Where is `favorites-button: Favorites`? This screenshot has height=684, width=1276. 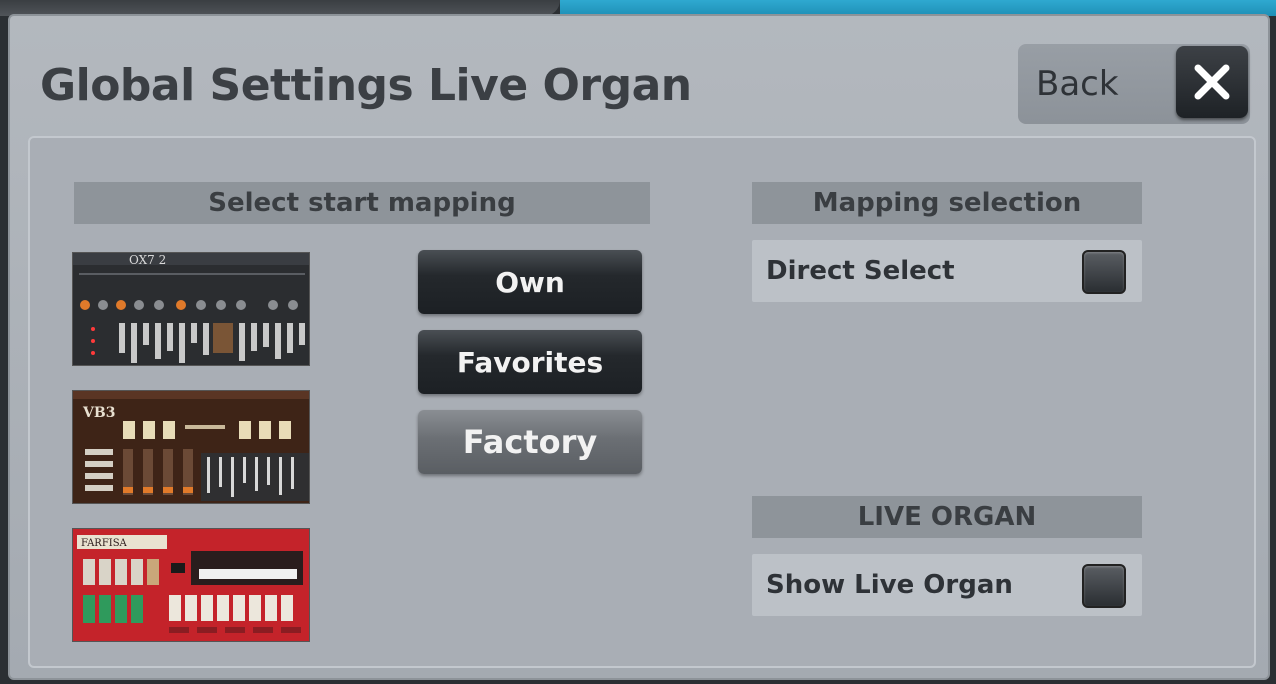 favorites-button: Favorites is located at coordinates (530, 362).